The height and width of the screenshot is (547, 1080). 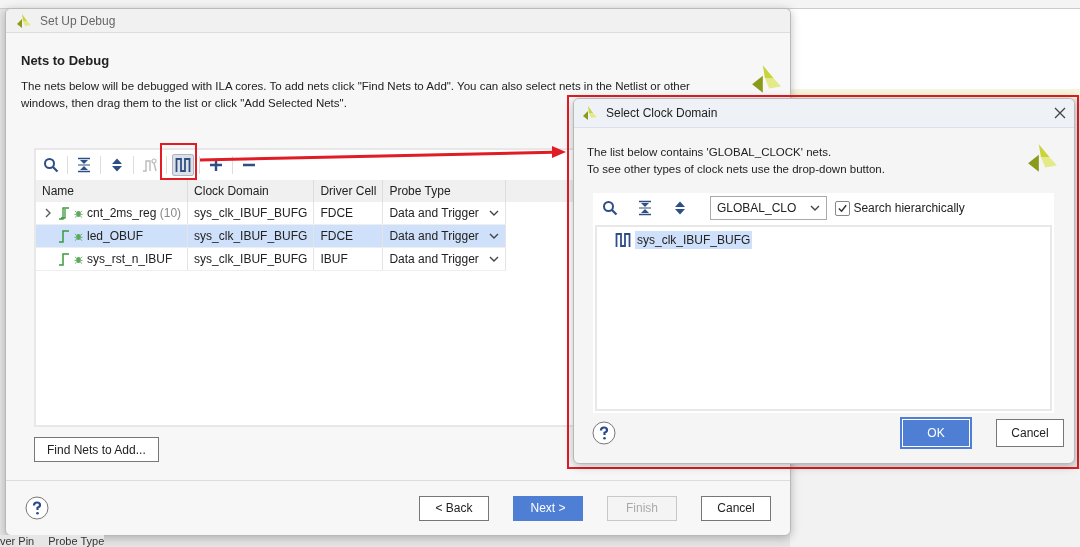 What do you see at coordinates (348, 259) in the screenshot?
I see `table-cell: IBUF` at bounding box center [348, 259].